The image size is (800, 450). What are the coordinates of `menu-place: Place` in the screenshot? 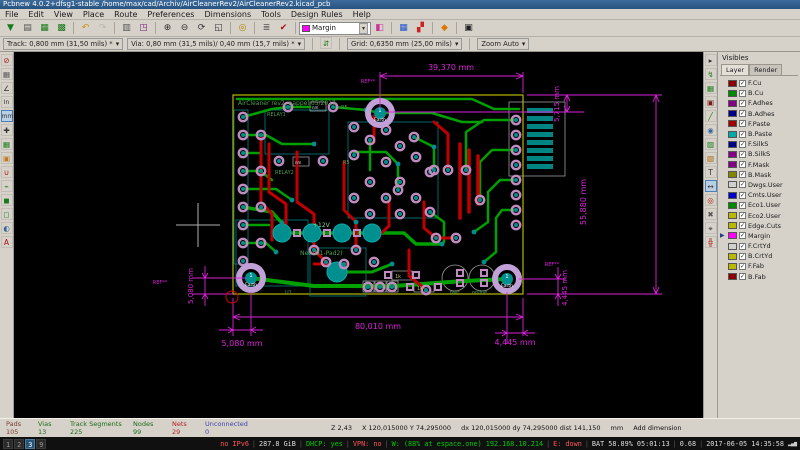 It's located at (93, 14).